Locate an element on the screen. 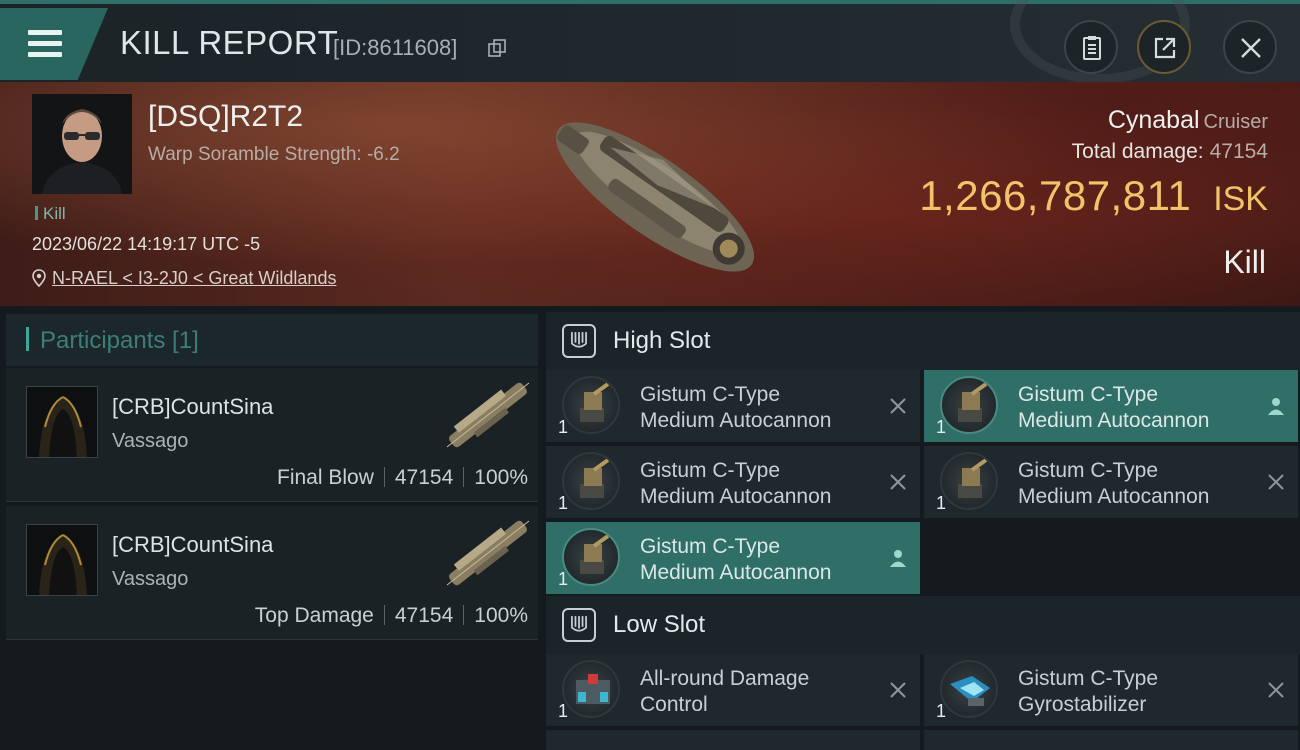 This screenshot has width=1300, height=750. report-id: [ID:8611608] is located at coordinates (395, 47).